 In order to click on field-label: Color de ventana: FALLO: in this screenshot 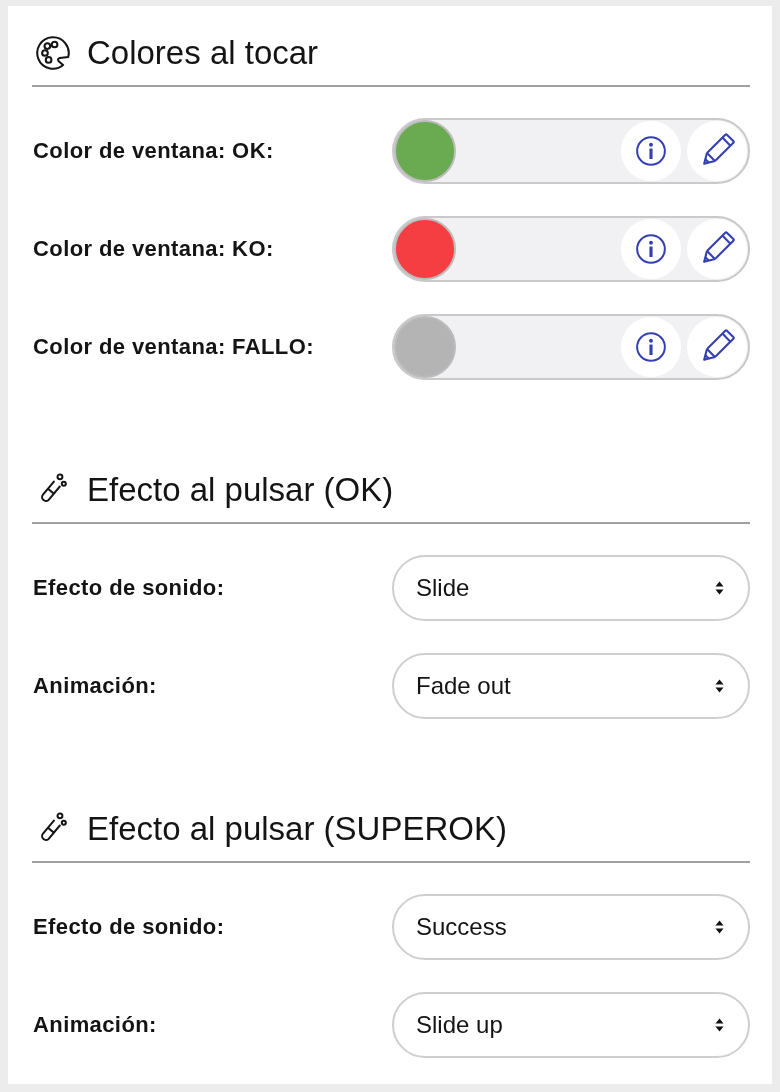, I will do `click(173, 347)`.